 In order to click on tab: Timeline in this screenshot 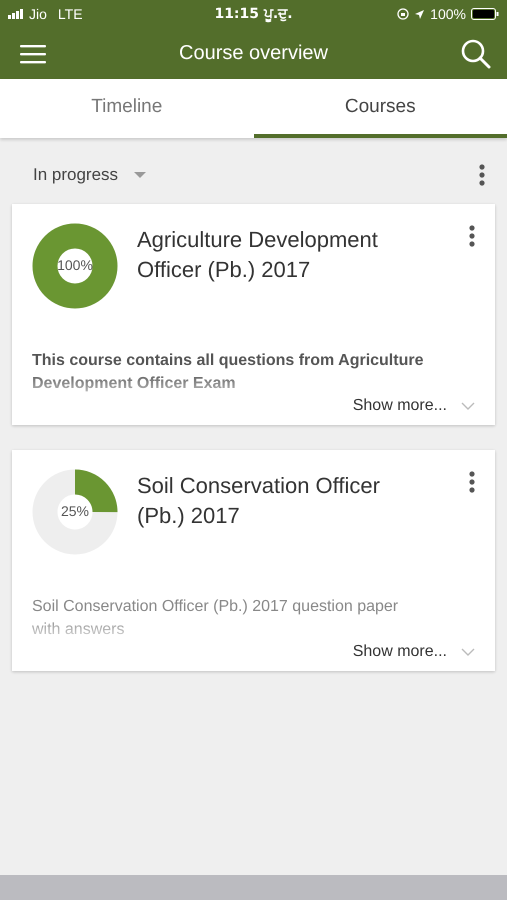, I will do `click(127, 108)`.